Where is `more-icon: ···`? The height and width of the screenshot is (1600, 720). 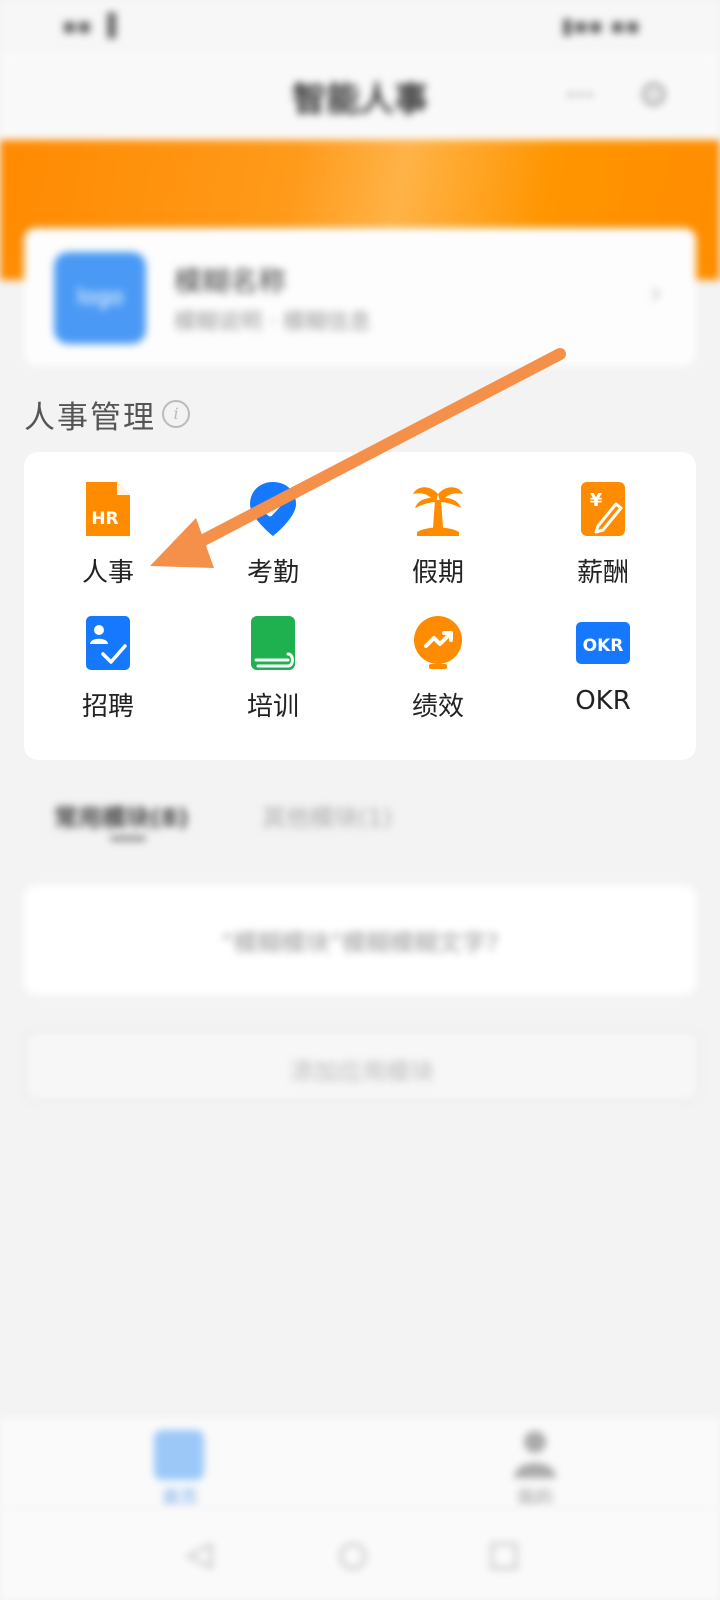
more-icon: ··· is located at coordinates (579, 95).